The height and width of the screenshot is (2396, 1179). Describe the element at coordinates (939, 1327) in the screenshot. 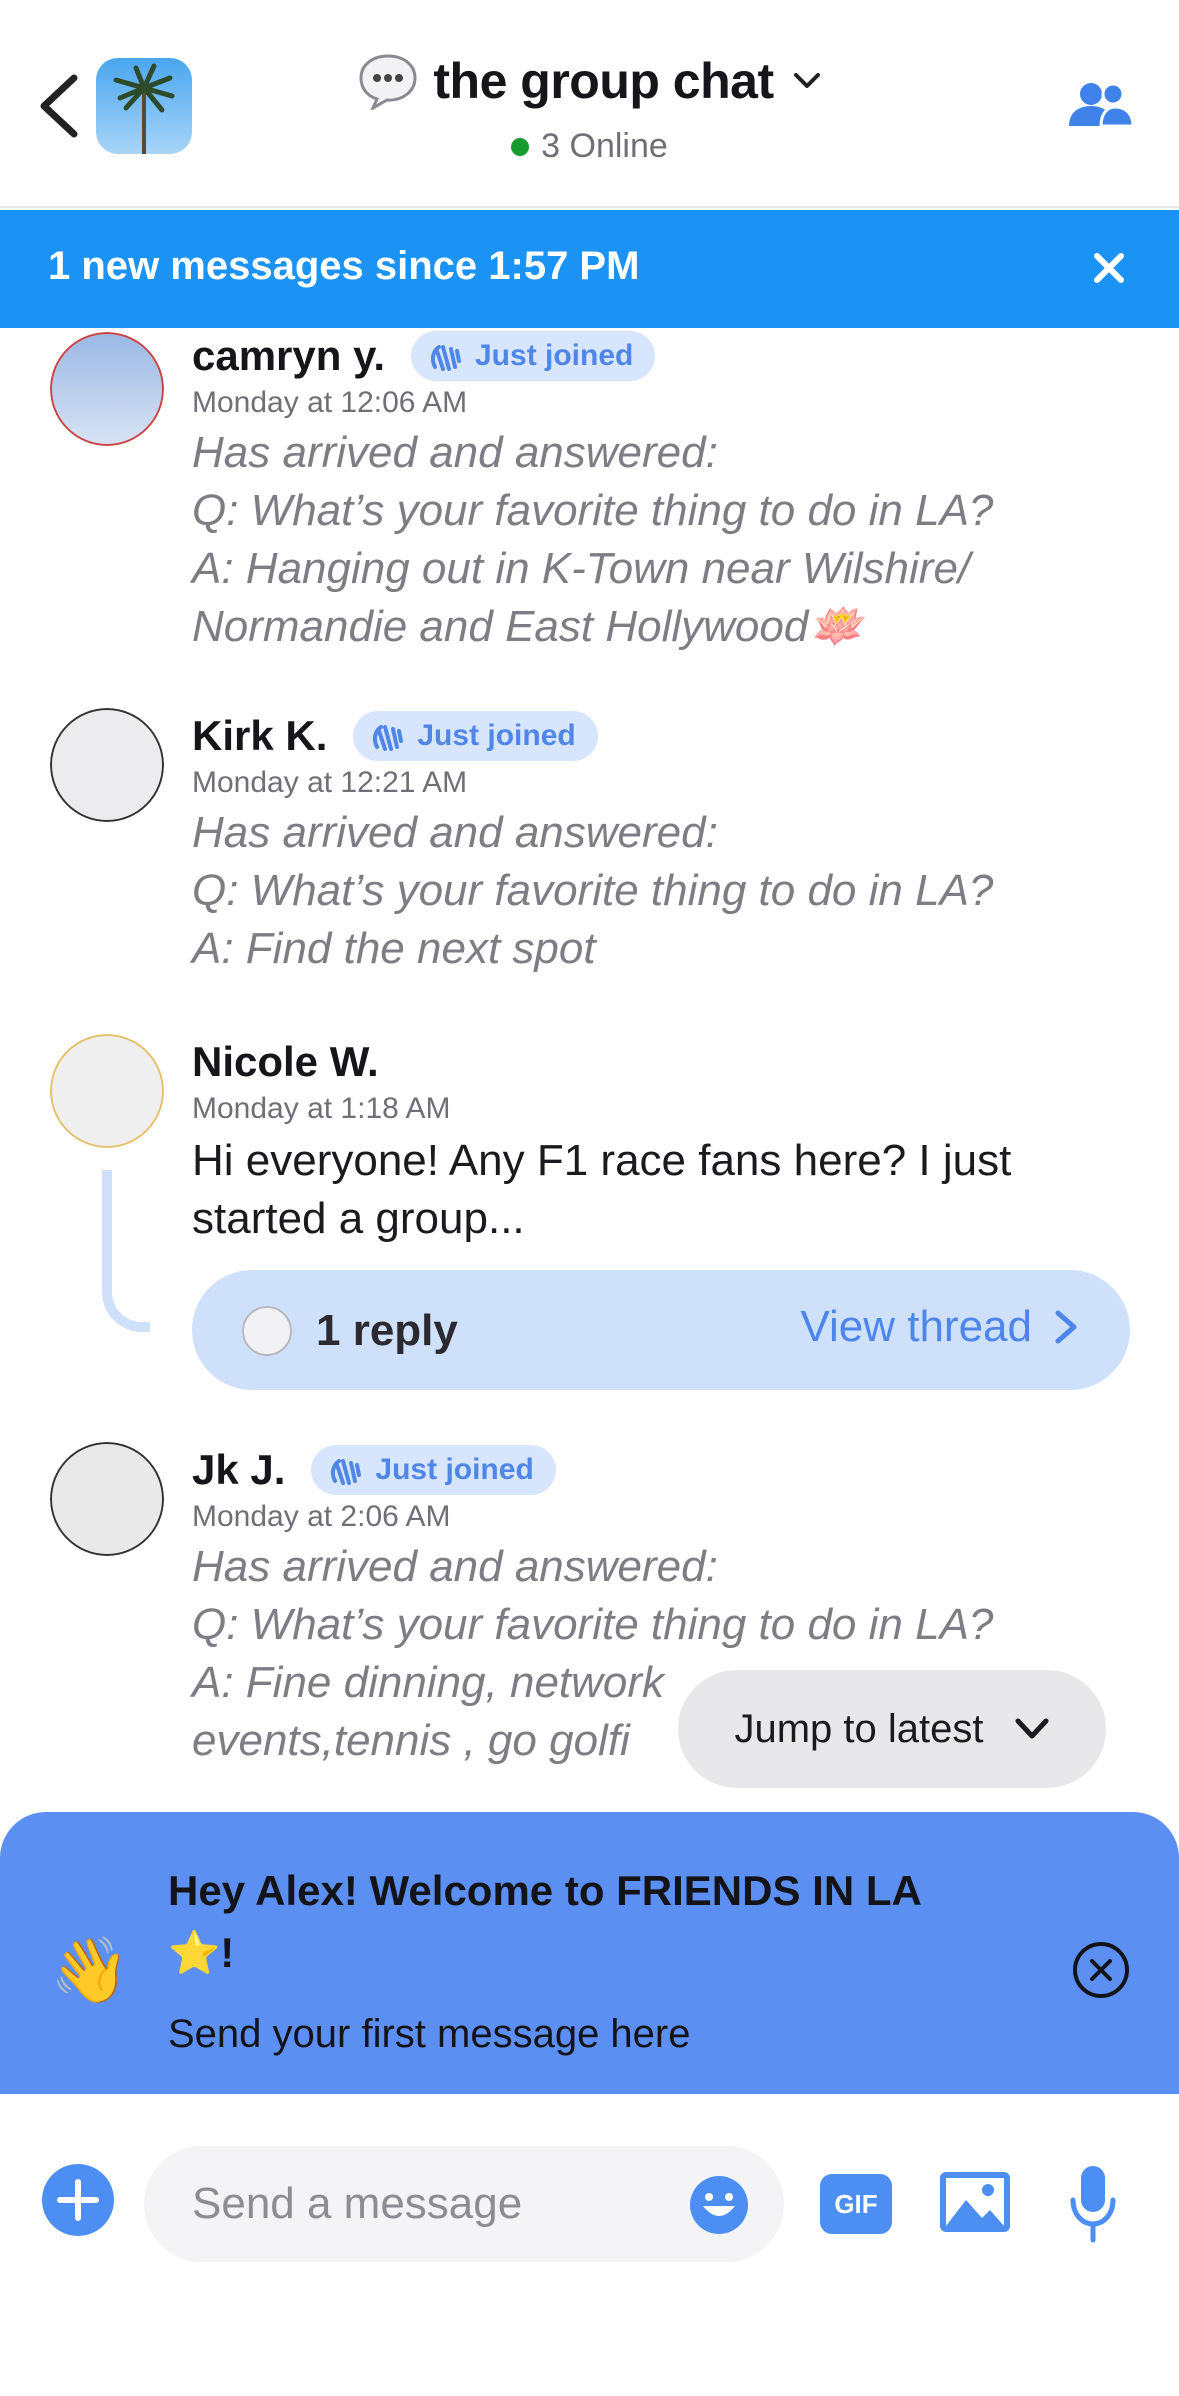

I see `view-thread-button: View thread` at that location.